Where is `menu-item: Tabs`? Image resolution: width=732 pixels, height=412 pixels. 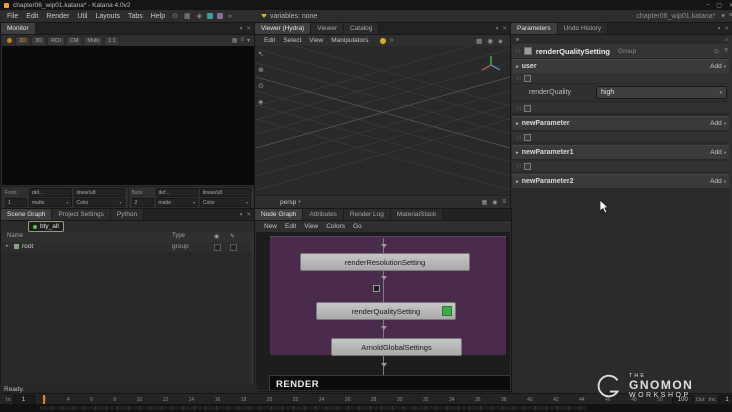
menu-item: Tabs is located at coordinates (135, 16).